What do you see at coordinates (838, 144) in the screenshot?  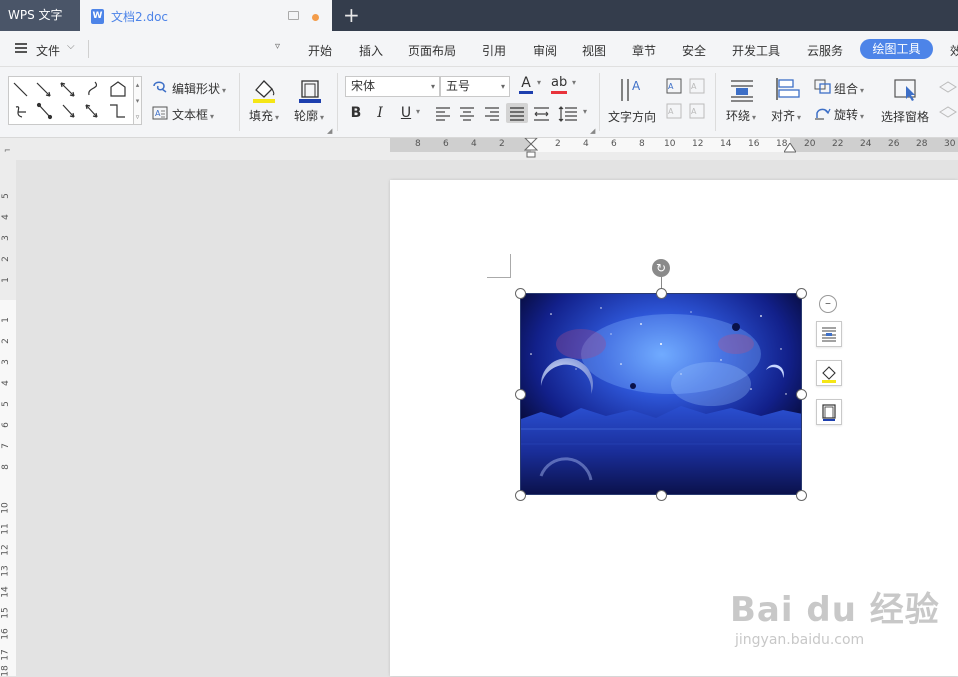 I see `ruler-number: 22` at bounding box center [838, 144].